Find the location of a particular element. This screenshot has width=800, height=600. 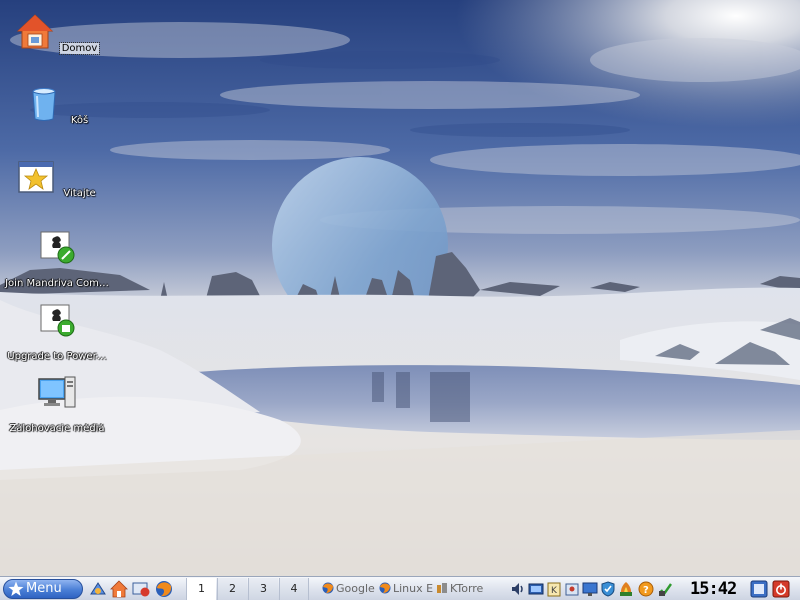

upgrade-powerpack-icon is located at coordinates (57, 320).